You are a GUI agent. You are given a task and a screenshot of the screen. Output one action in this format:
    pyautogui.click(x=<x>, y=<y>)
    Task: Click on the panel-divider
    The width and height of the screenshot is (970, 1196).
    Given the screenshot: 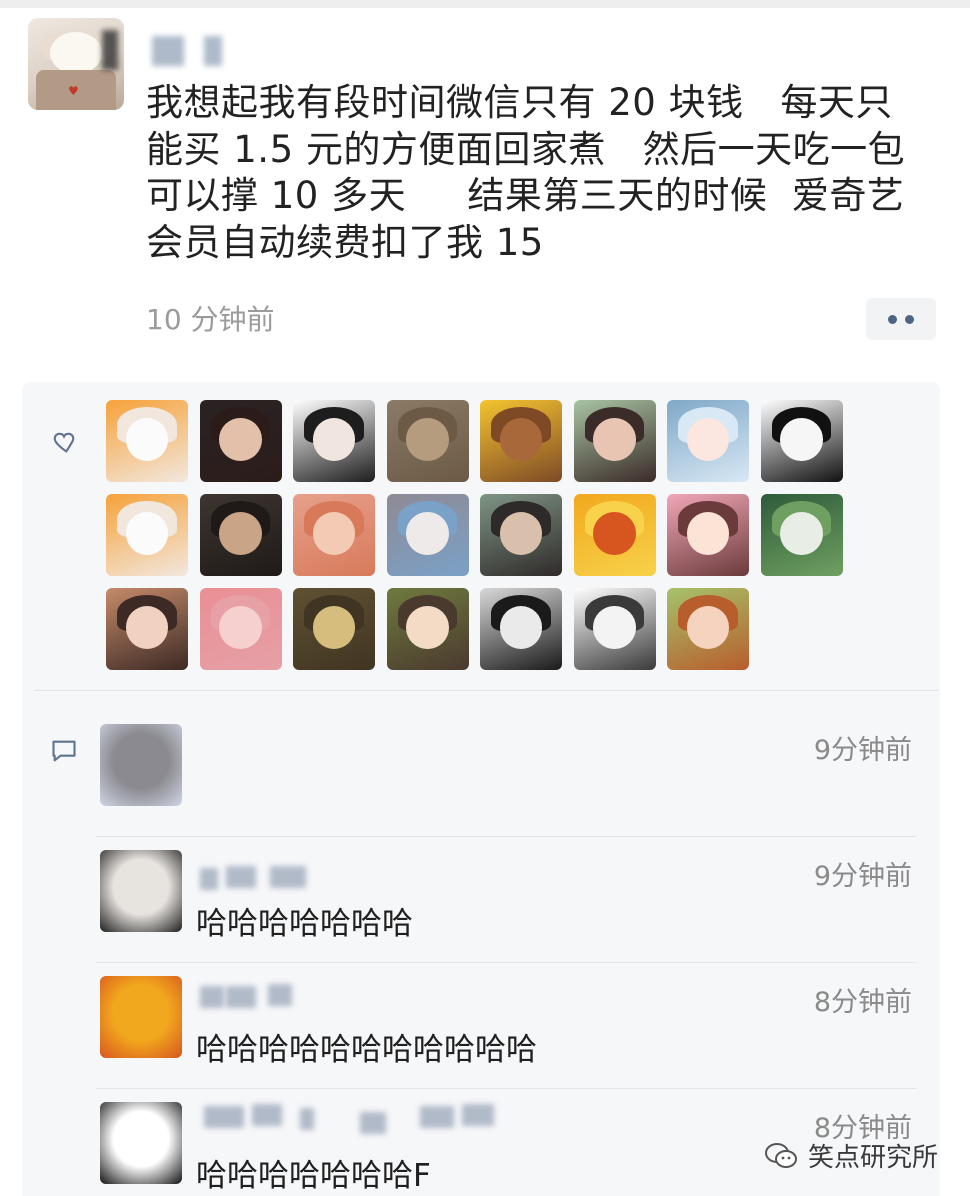 What is the action you would take?
    pyautogui.click(x=486, y=690)
    